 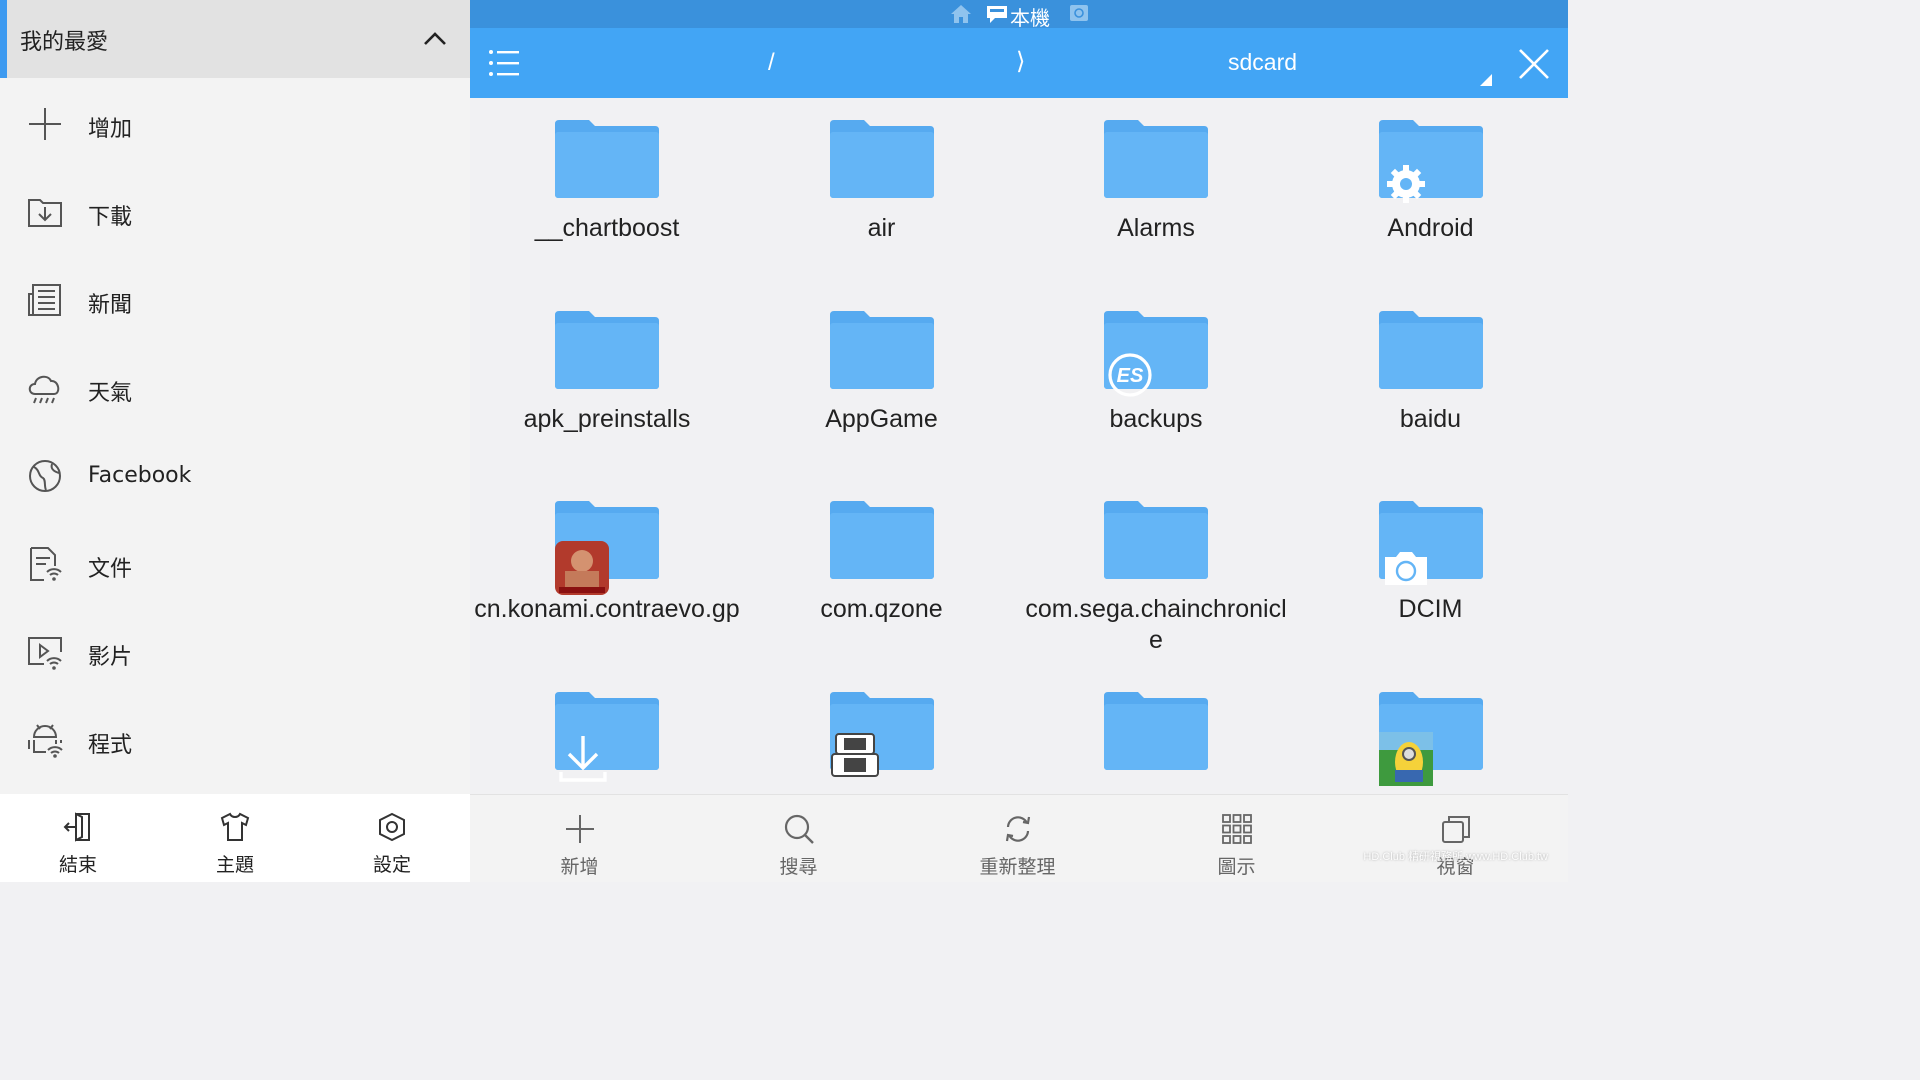 What do you see at coordinates (579, 867) in the screenshot?
I see `new-label: 新增` at bounding box center [579, 867].